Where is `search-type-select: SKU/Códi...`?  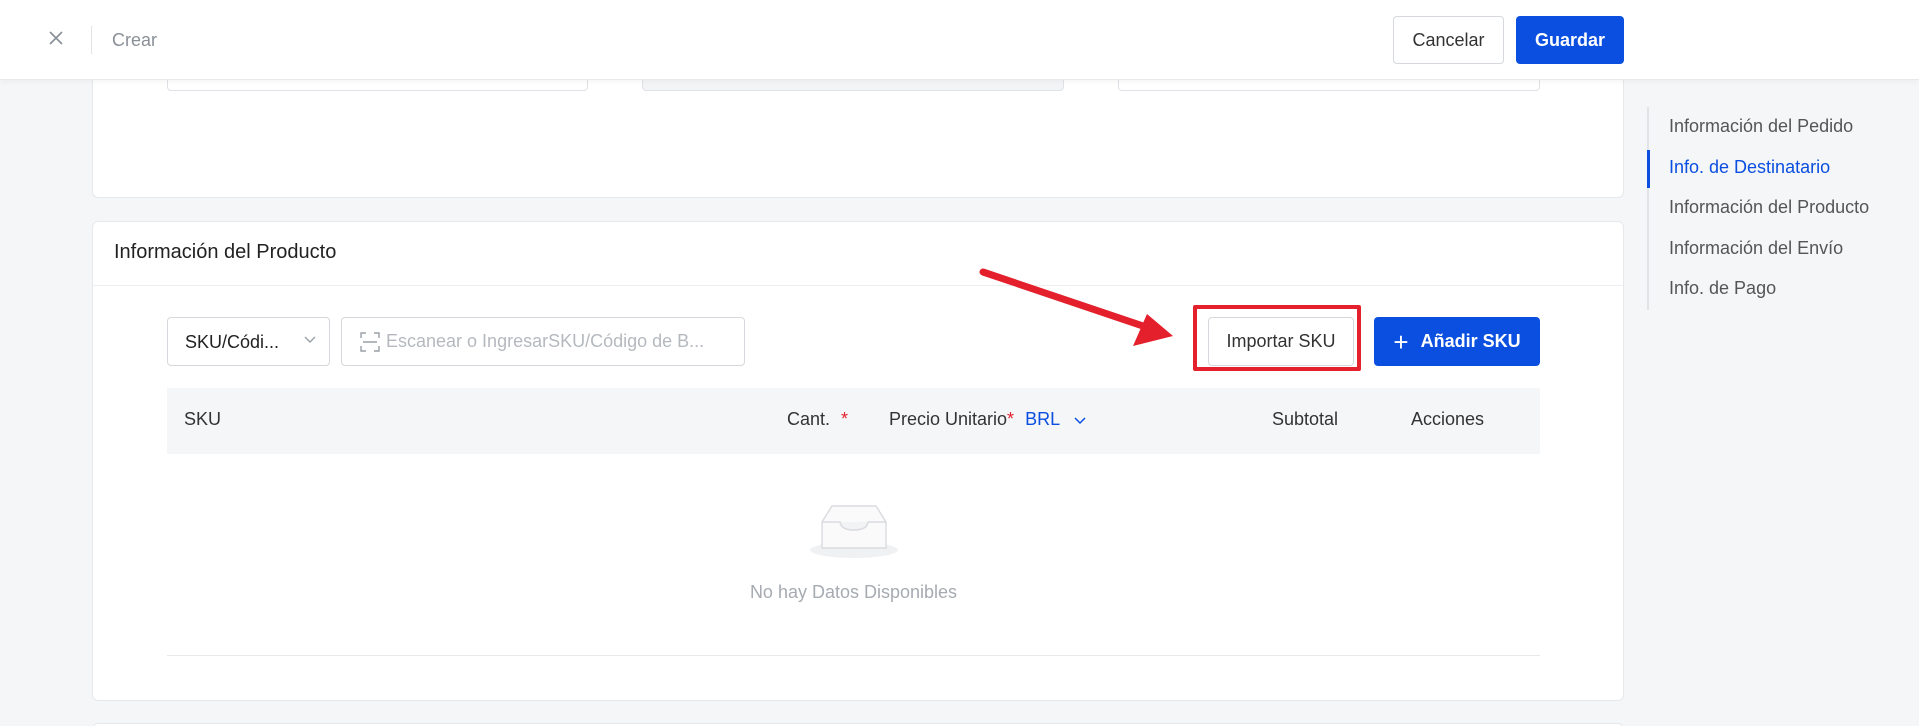 search-type-select: SKU/Códi... is located at coordinates (248, 341).